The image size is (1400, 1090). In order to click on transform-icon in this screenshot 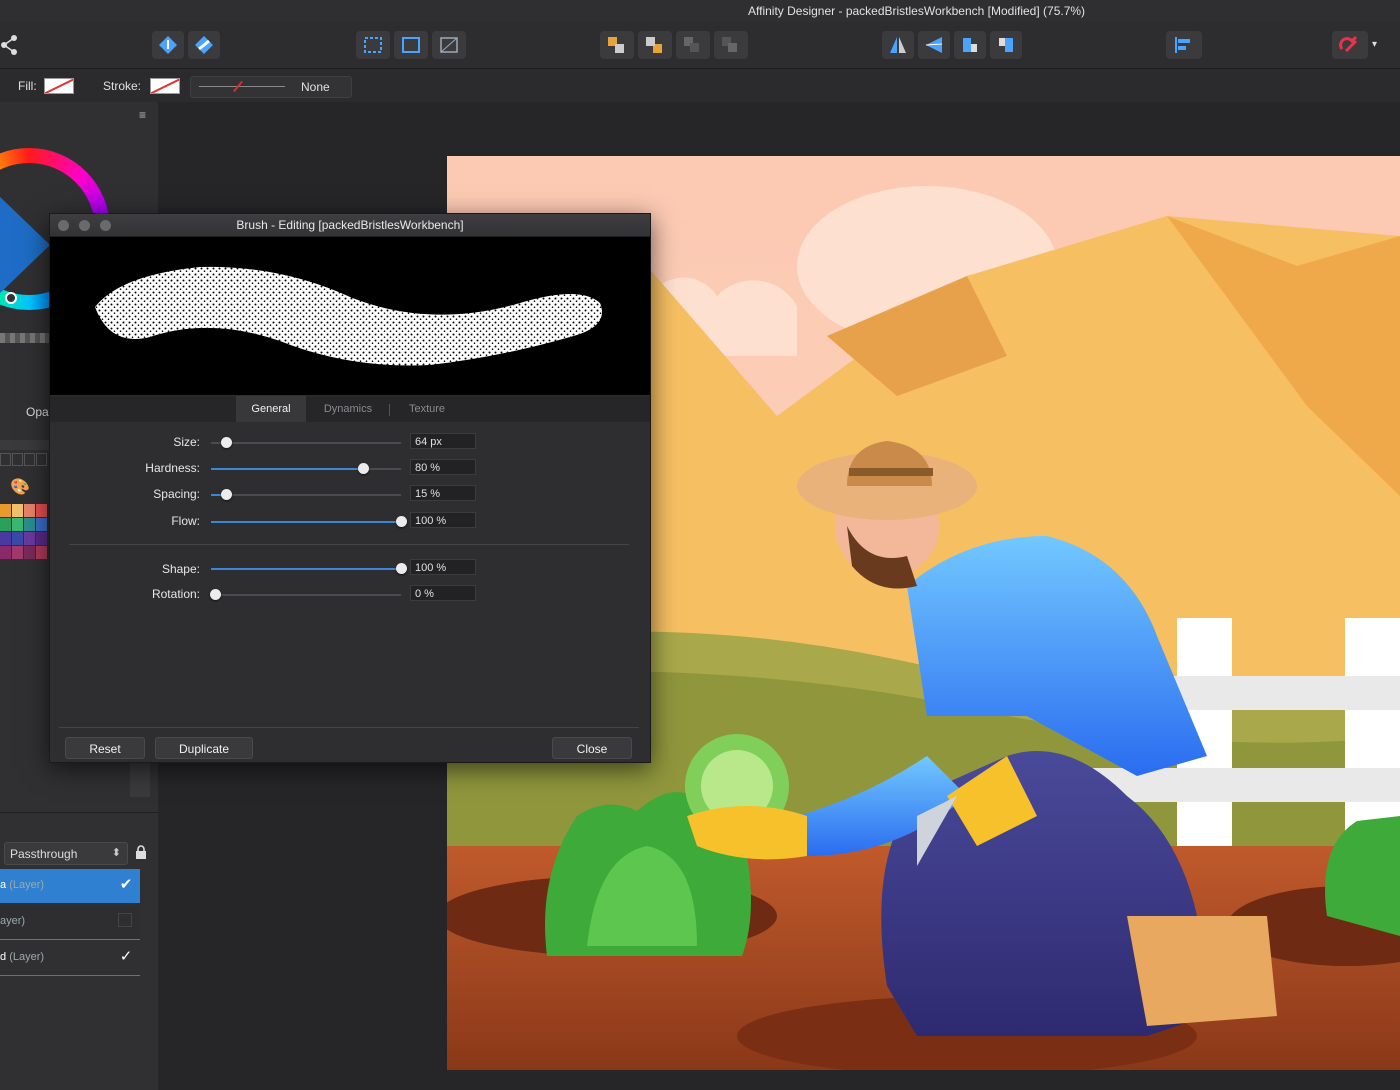, I will do `click(449, 45)`.